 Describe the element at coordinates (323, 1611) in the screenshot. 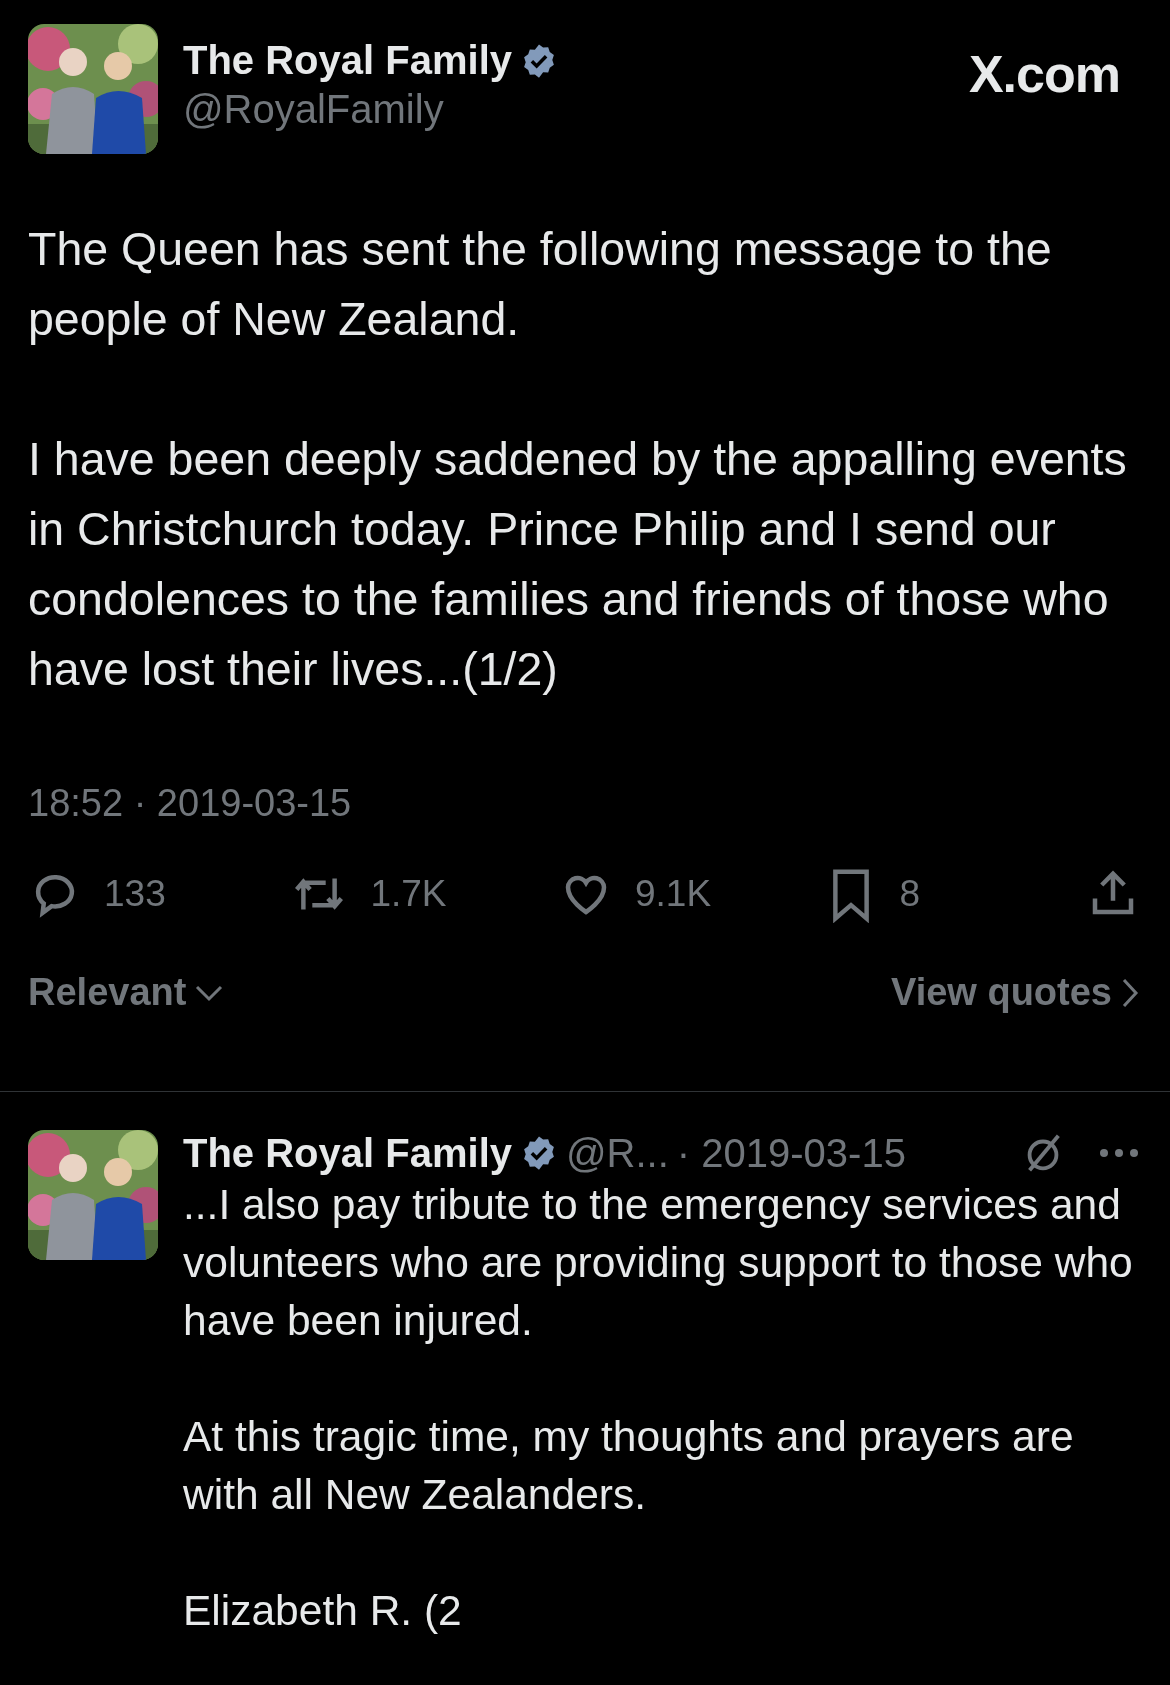

I see `reply-text: Elizabeth R. (2` at that location.